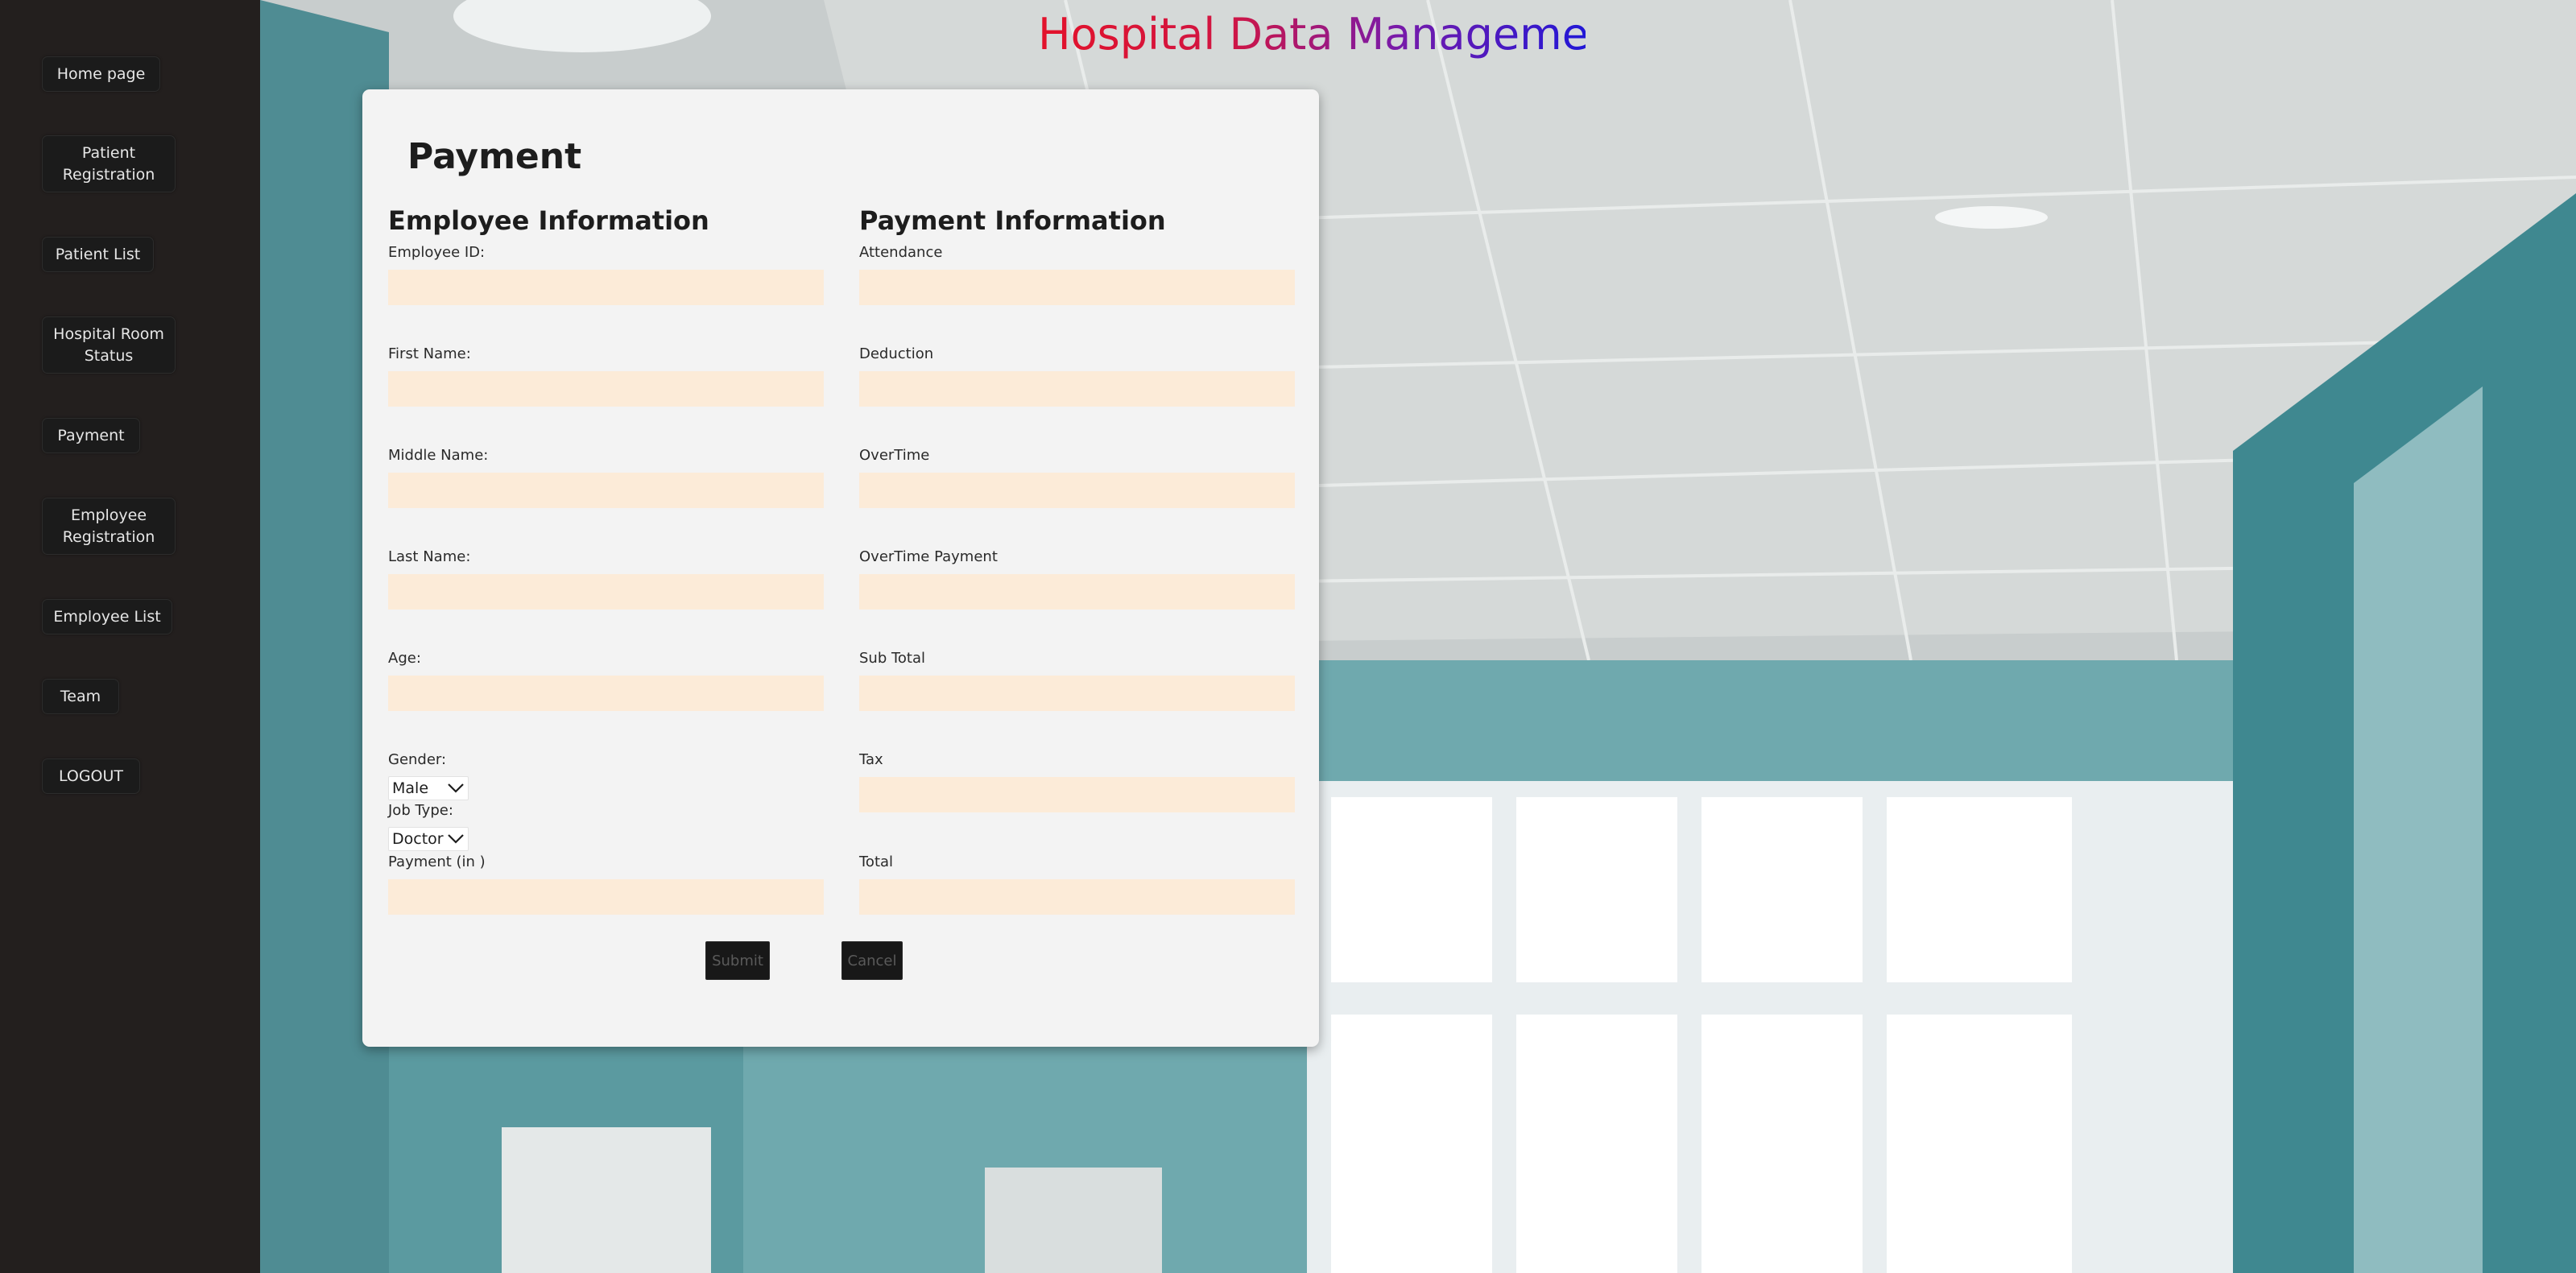  I want to click on attendance-label: Attendance, so click(901, 252).